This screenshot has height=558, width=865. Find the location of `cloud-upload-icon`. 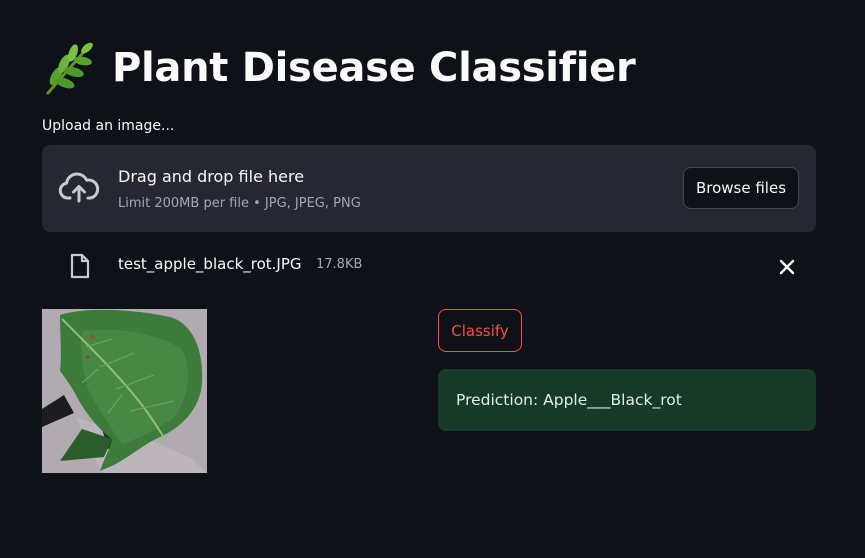

cloud-upload-icon is located at coordinates (79, 187).